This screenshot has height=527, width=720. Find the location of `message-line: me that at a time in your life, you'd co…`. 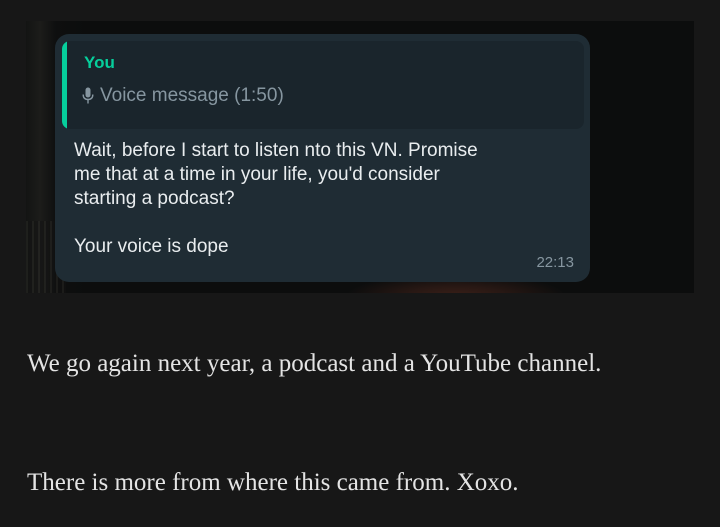

message-line: me that at a time in your life, you'd co… is located at coordinates (257, 174).